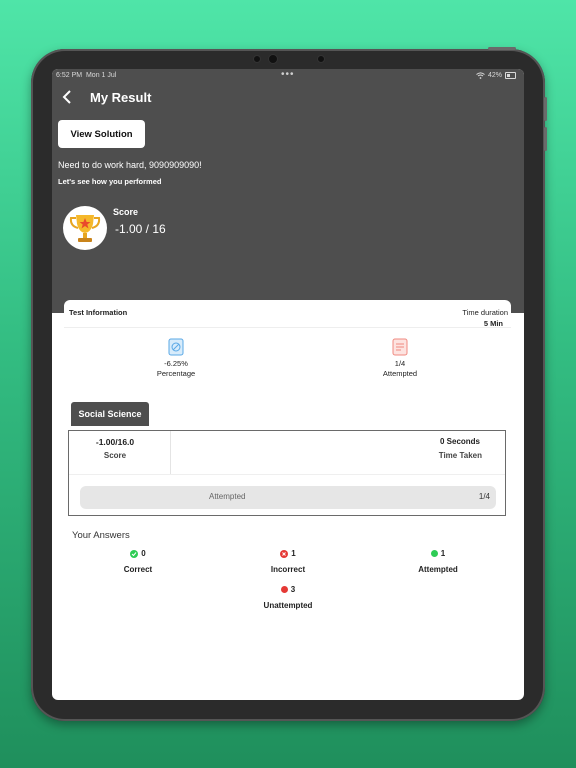  Describe the element at coordinates (140, 229) in the screenshot. I see `score-value: -1.00 / 16` at that location.